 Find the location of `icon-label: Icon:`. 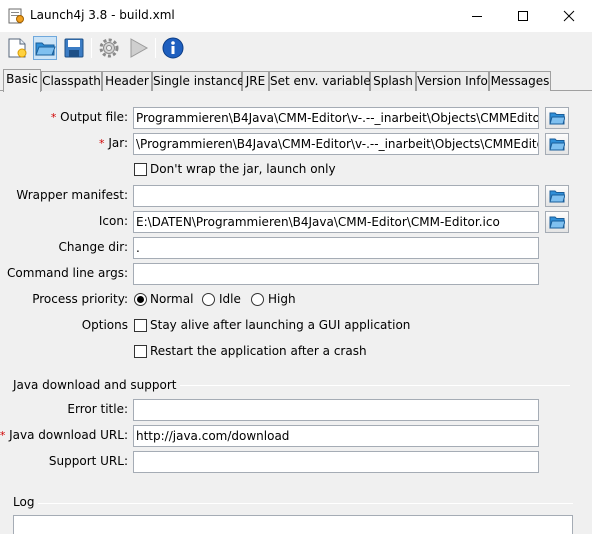

icon-label: Icon: is located at coordinates (113, 221).